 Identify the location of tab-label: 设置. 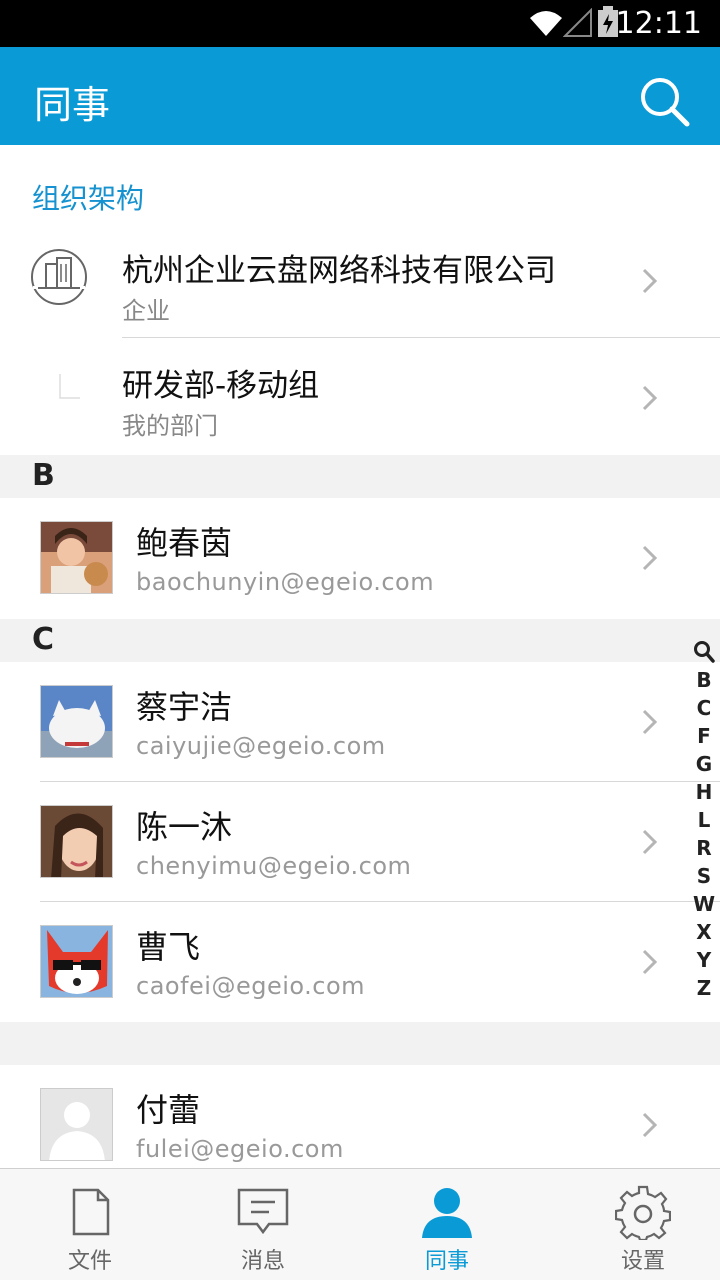
(642, 1261).